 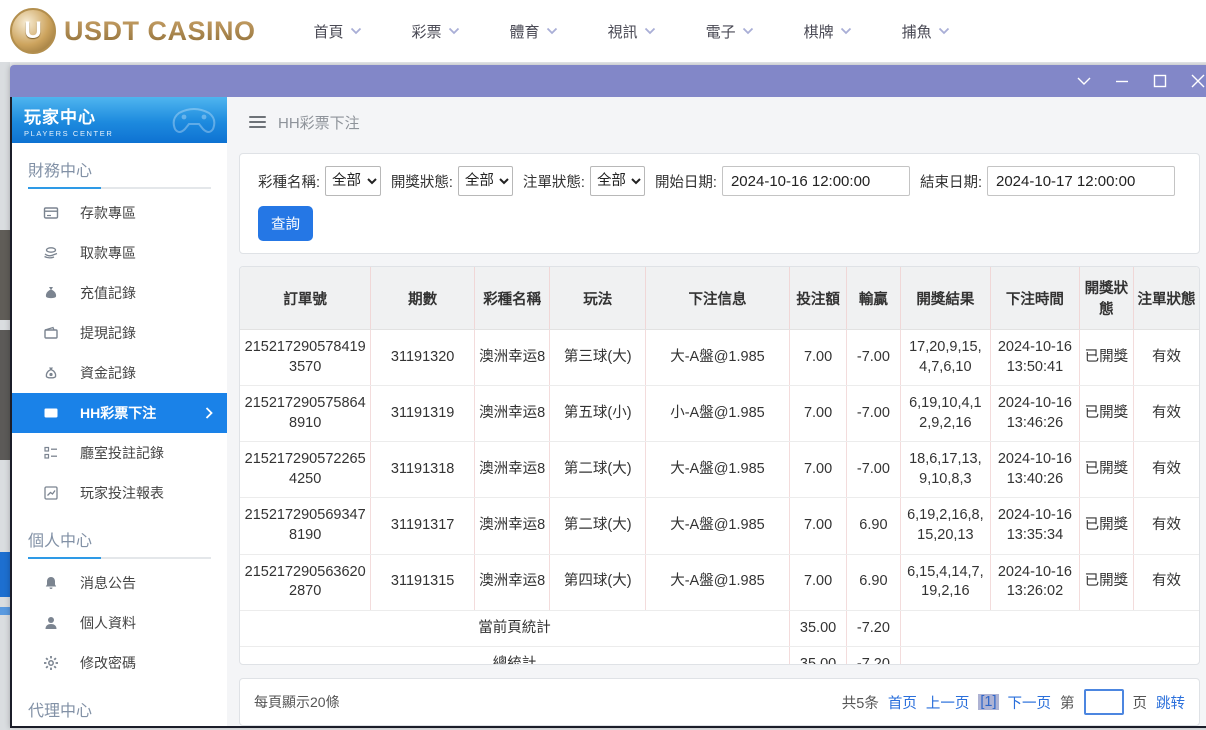 What do you see at coordinates (603, 31) in the screenshot?
I see `top-navbar: U USDT CASINO 首頁 彩票 體育 視訊 電子 棋牌 捕魚` at bounding box center [603, 31].